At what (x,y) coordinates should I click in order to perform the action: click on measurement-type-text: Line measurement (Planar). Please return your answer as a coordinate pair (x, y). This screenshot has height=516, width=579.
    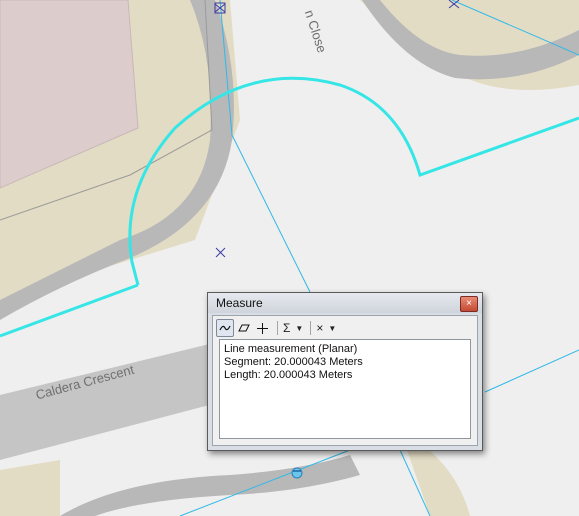
    Looking at the image, I should click on (291, 349).